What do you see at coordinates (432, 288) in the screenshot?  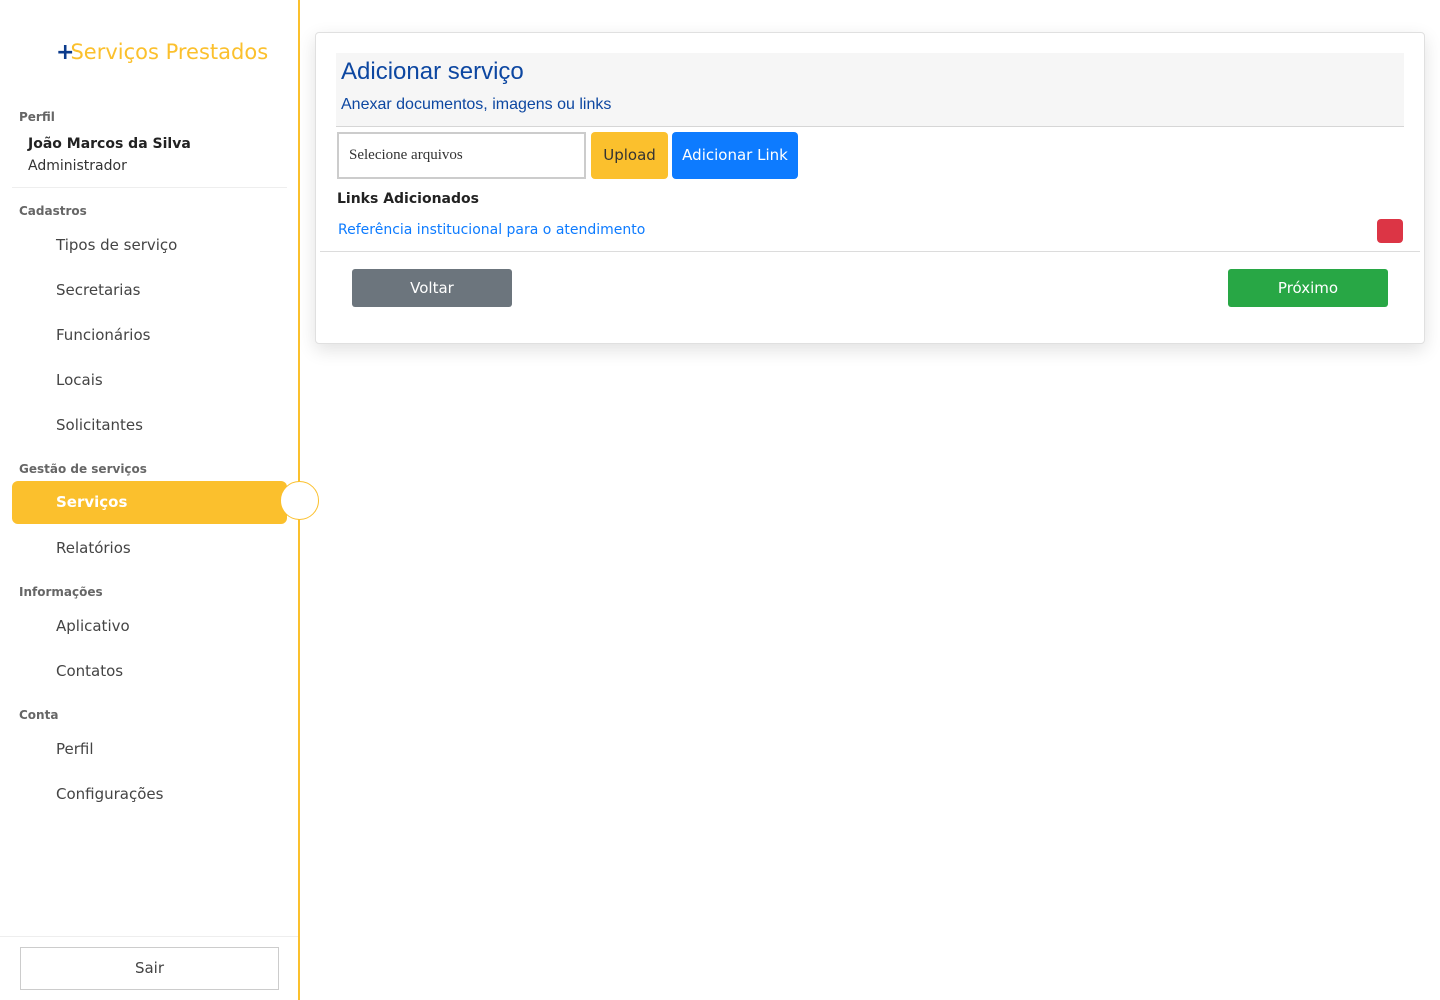 I see `back-button: Voltar` at bounding box center [432, 288].